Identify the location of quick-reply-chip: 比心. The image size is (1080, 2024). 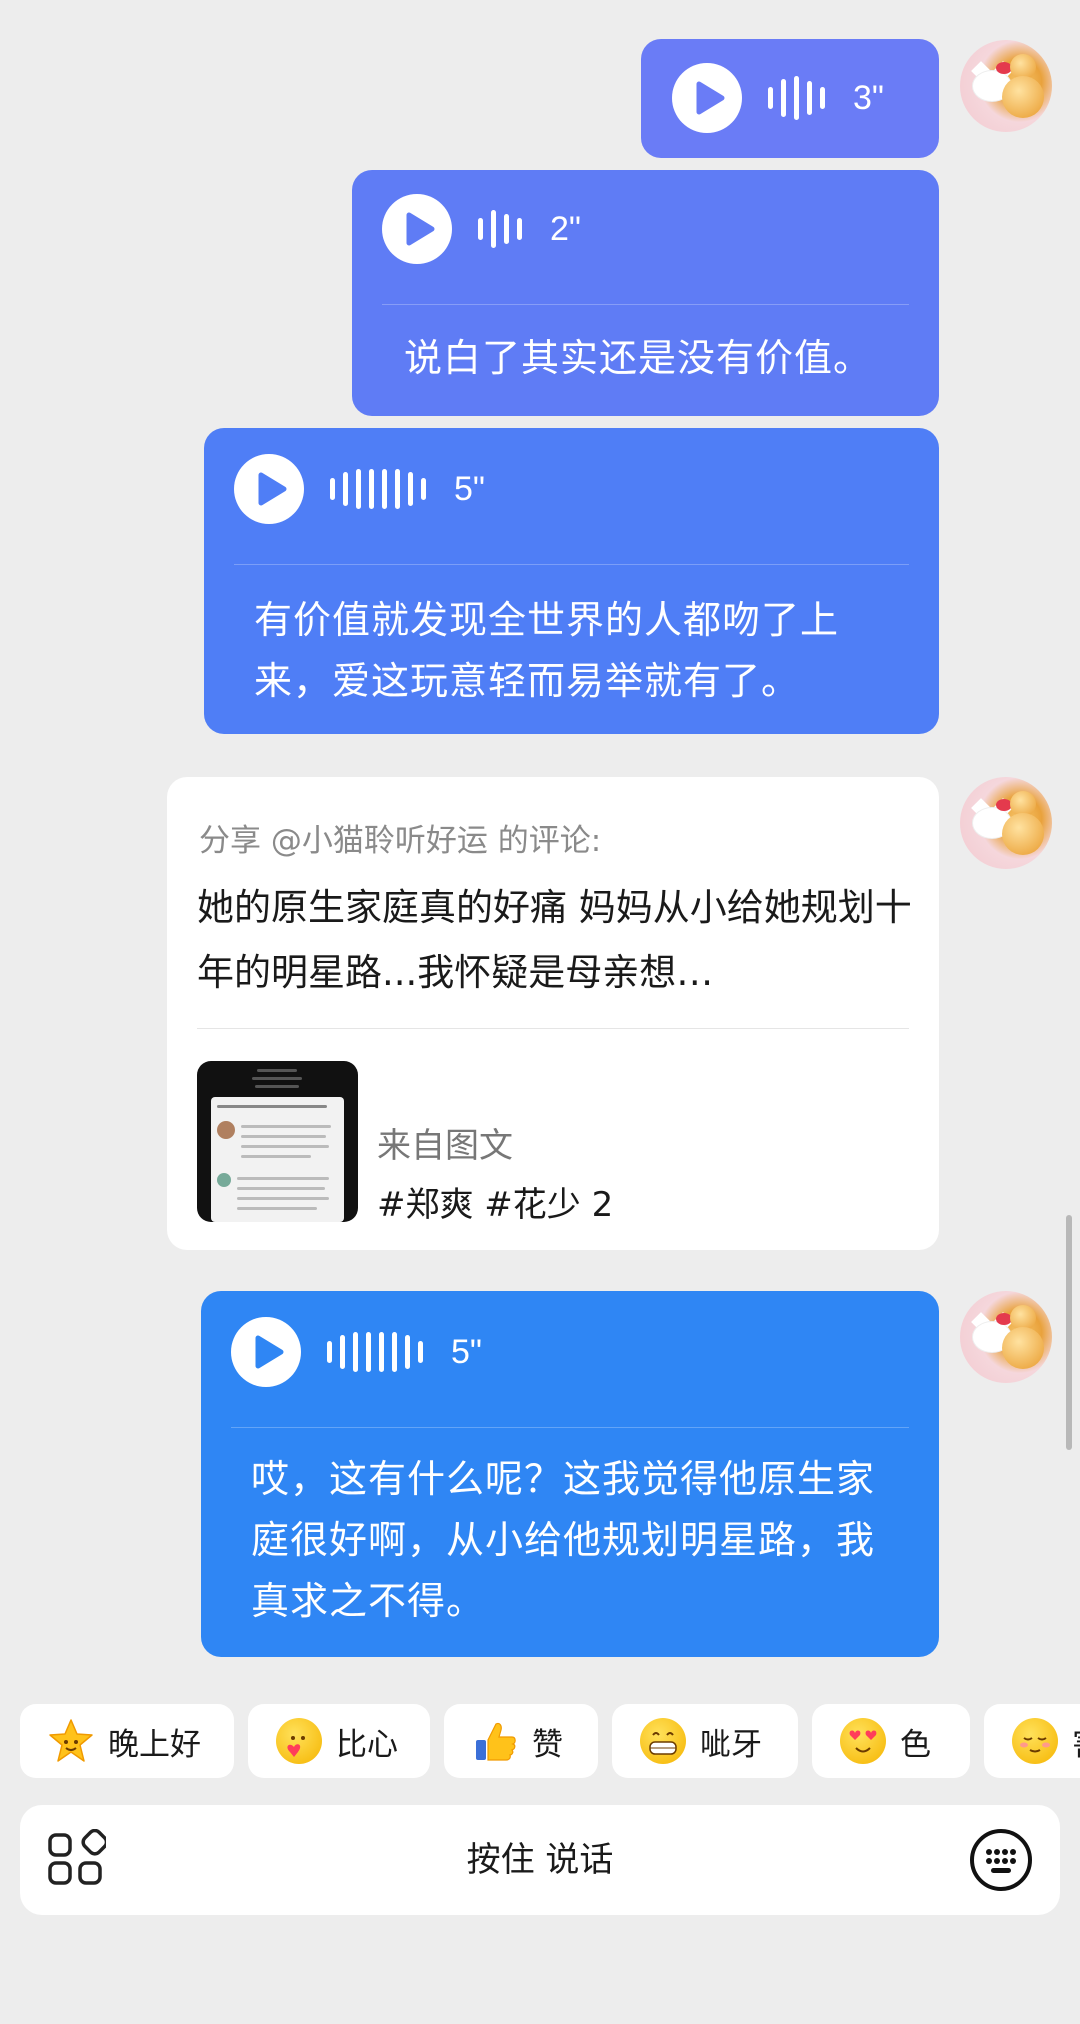
(339, 1741).